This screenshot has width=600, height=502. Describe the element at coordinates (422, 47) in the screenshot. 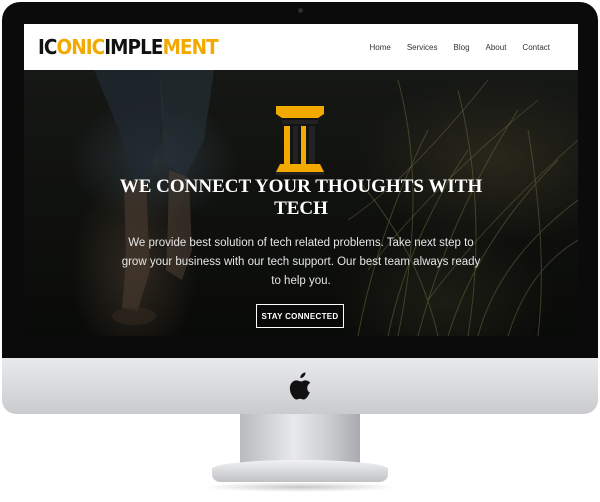

I see `nav-services: Services` at that location.